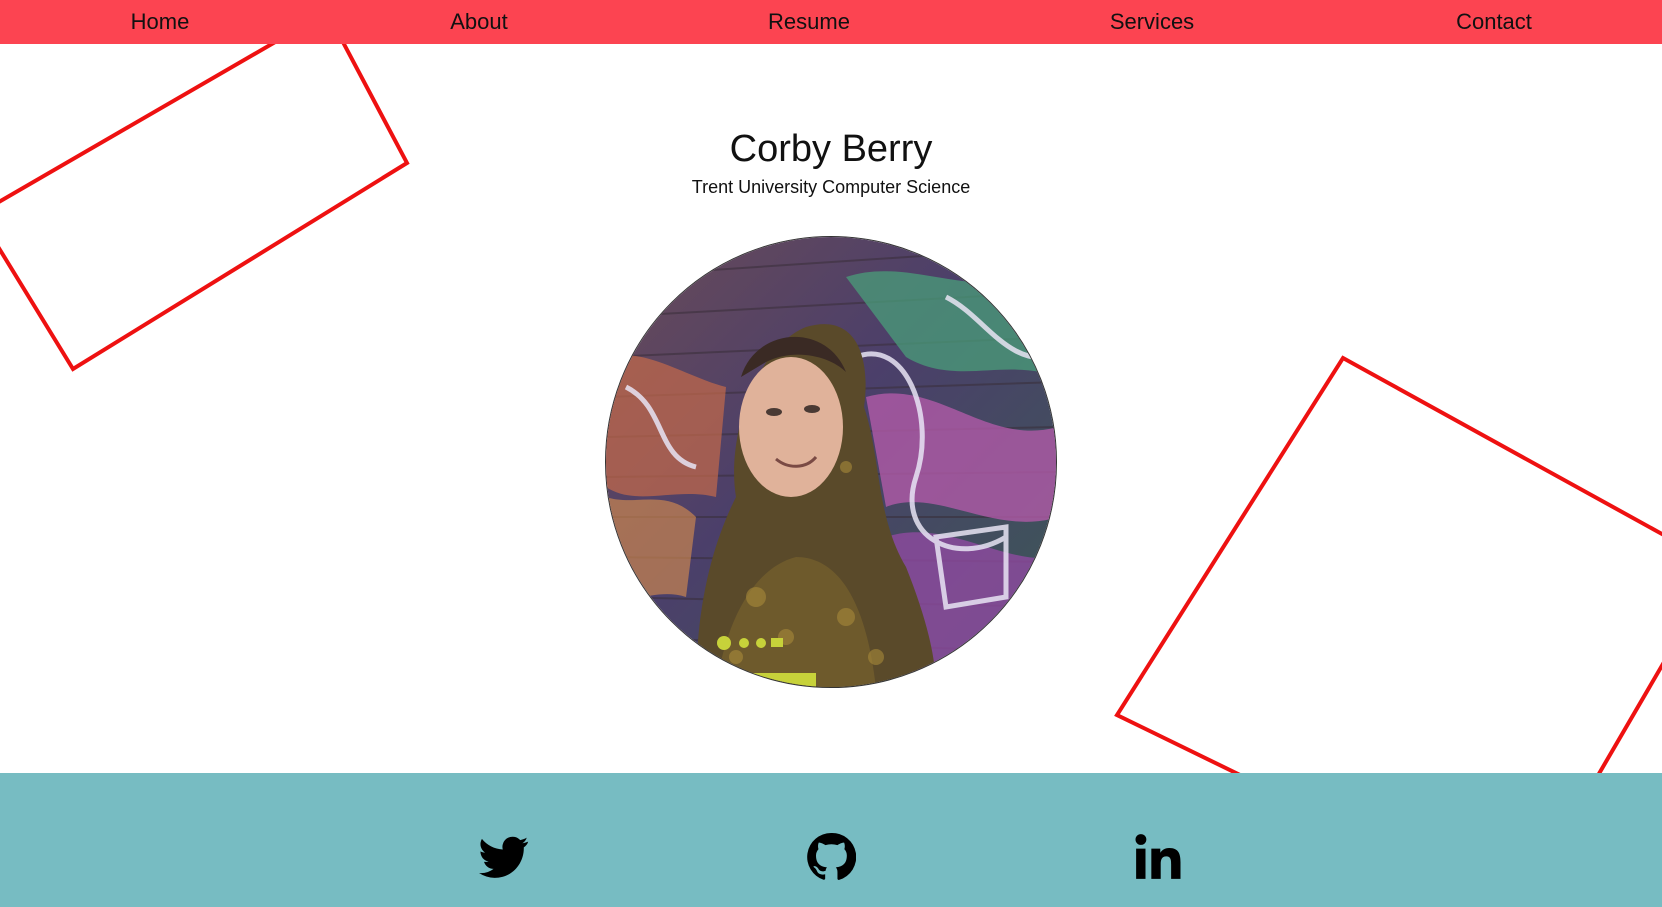  I want to click on github-link, so click(831, 857).